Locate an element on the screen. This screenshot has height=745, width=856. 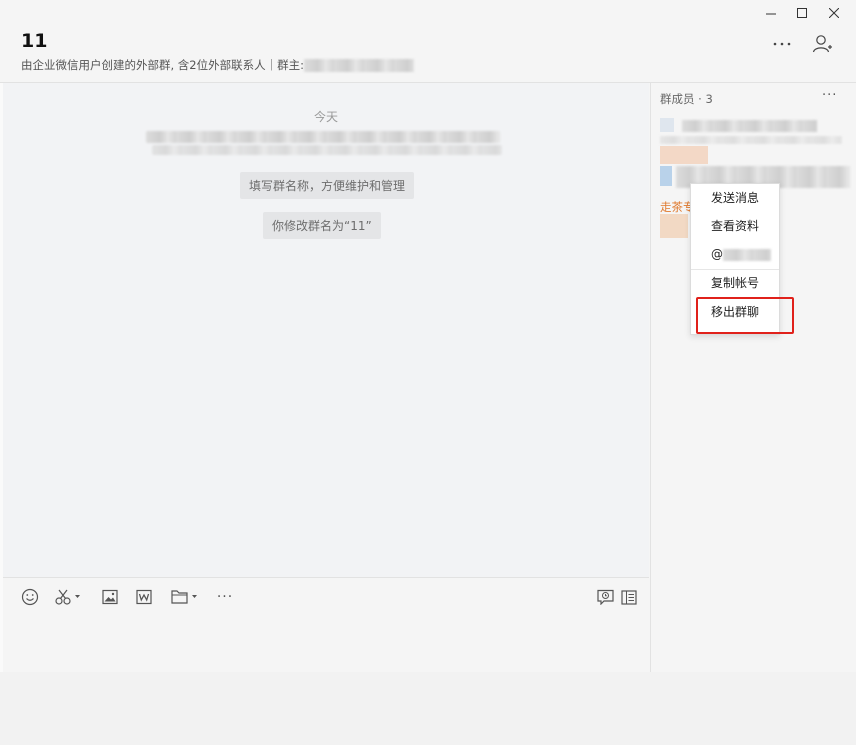
system-message: 填写群名称，方便维护和管理 is located at coordinates (327, 185).